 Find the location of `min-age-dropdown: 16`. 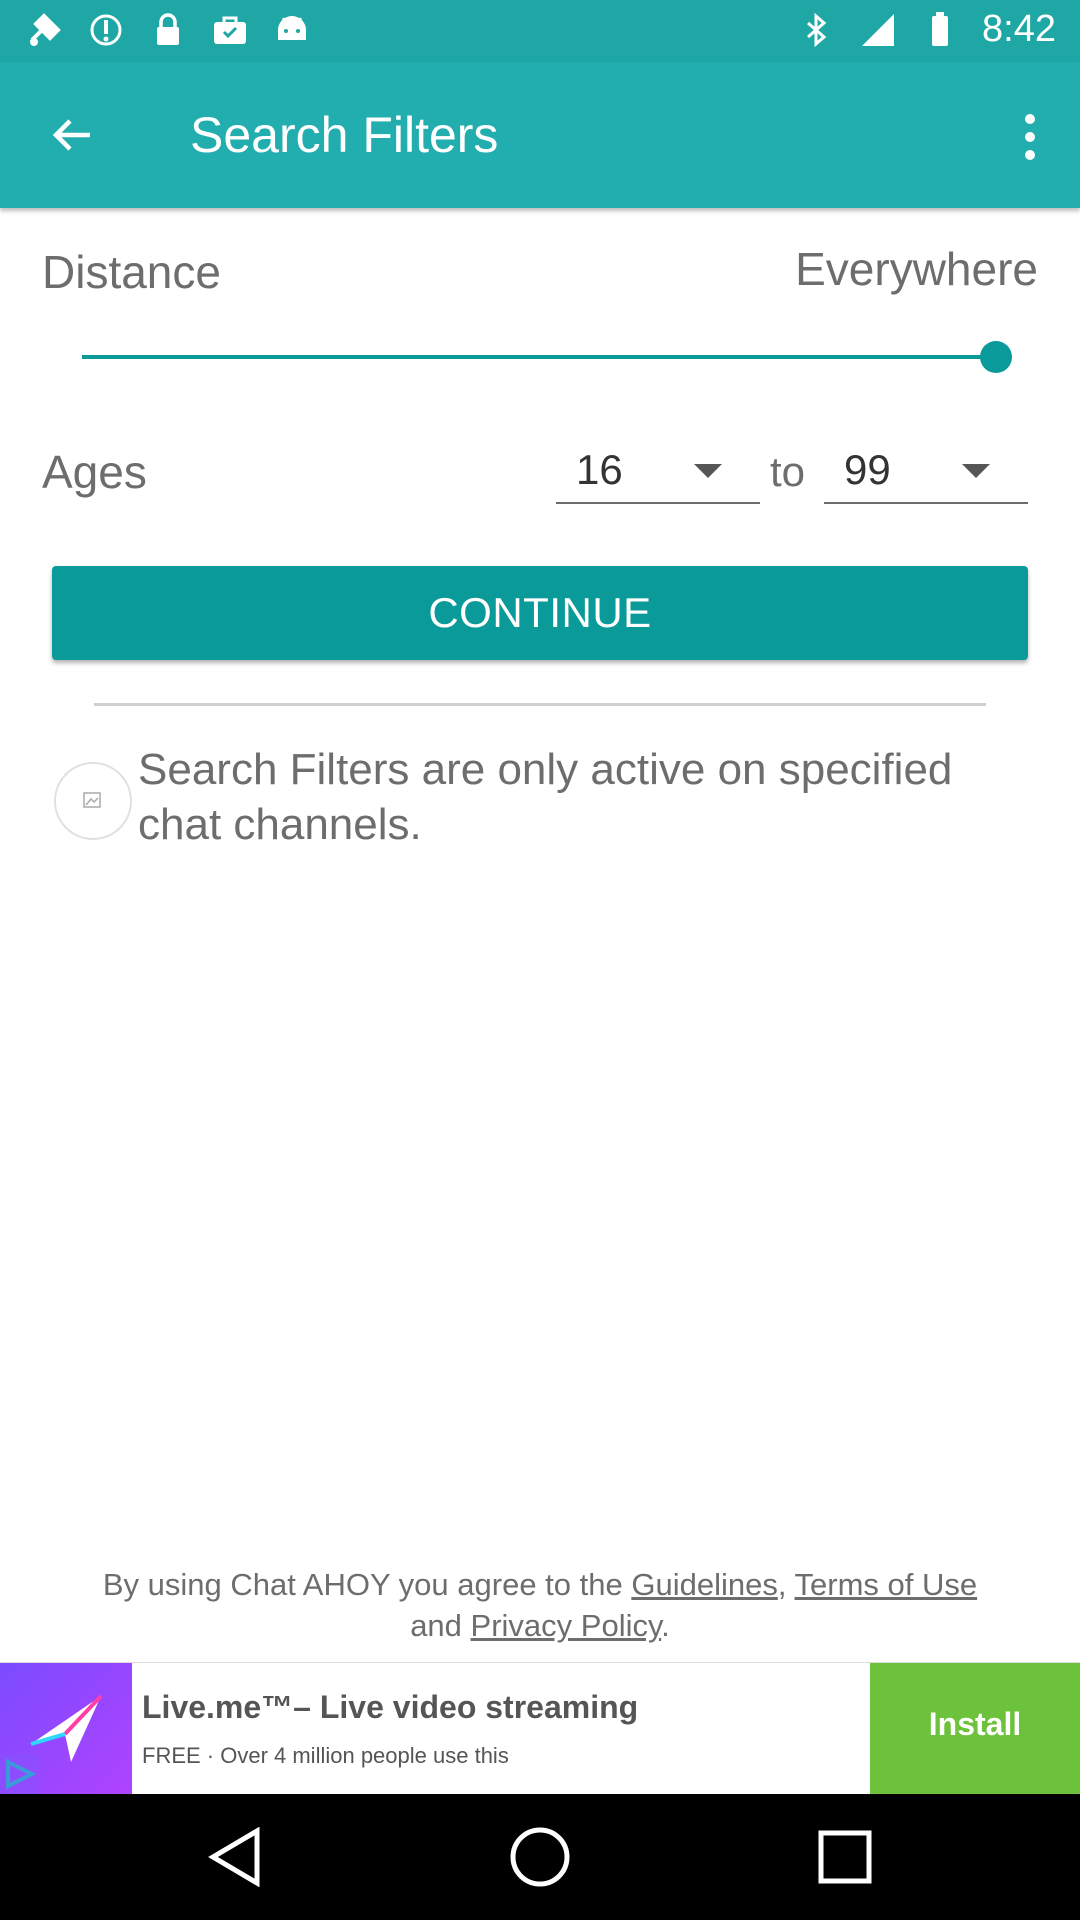

min-age-dropdown: 16 is located at coordinates (658, 472).